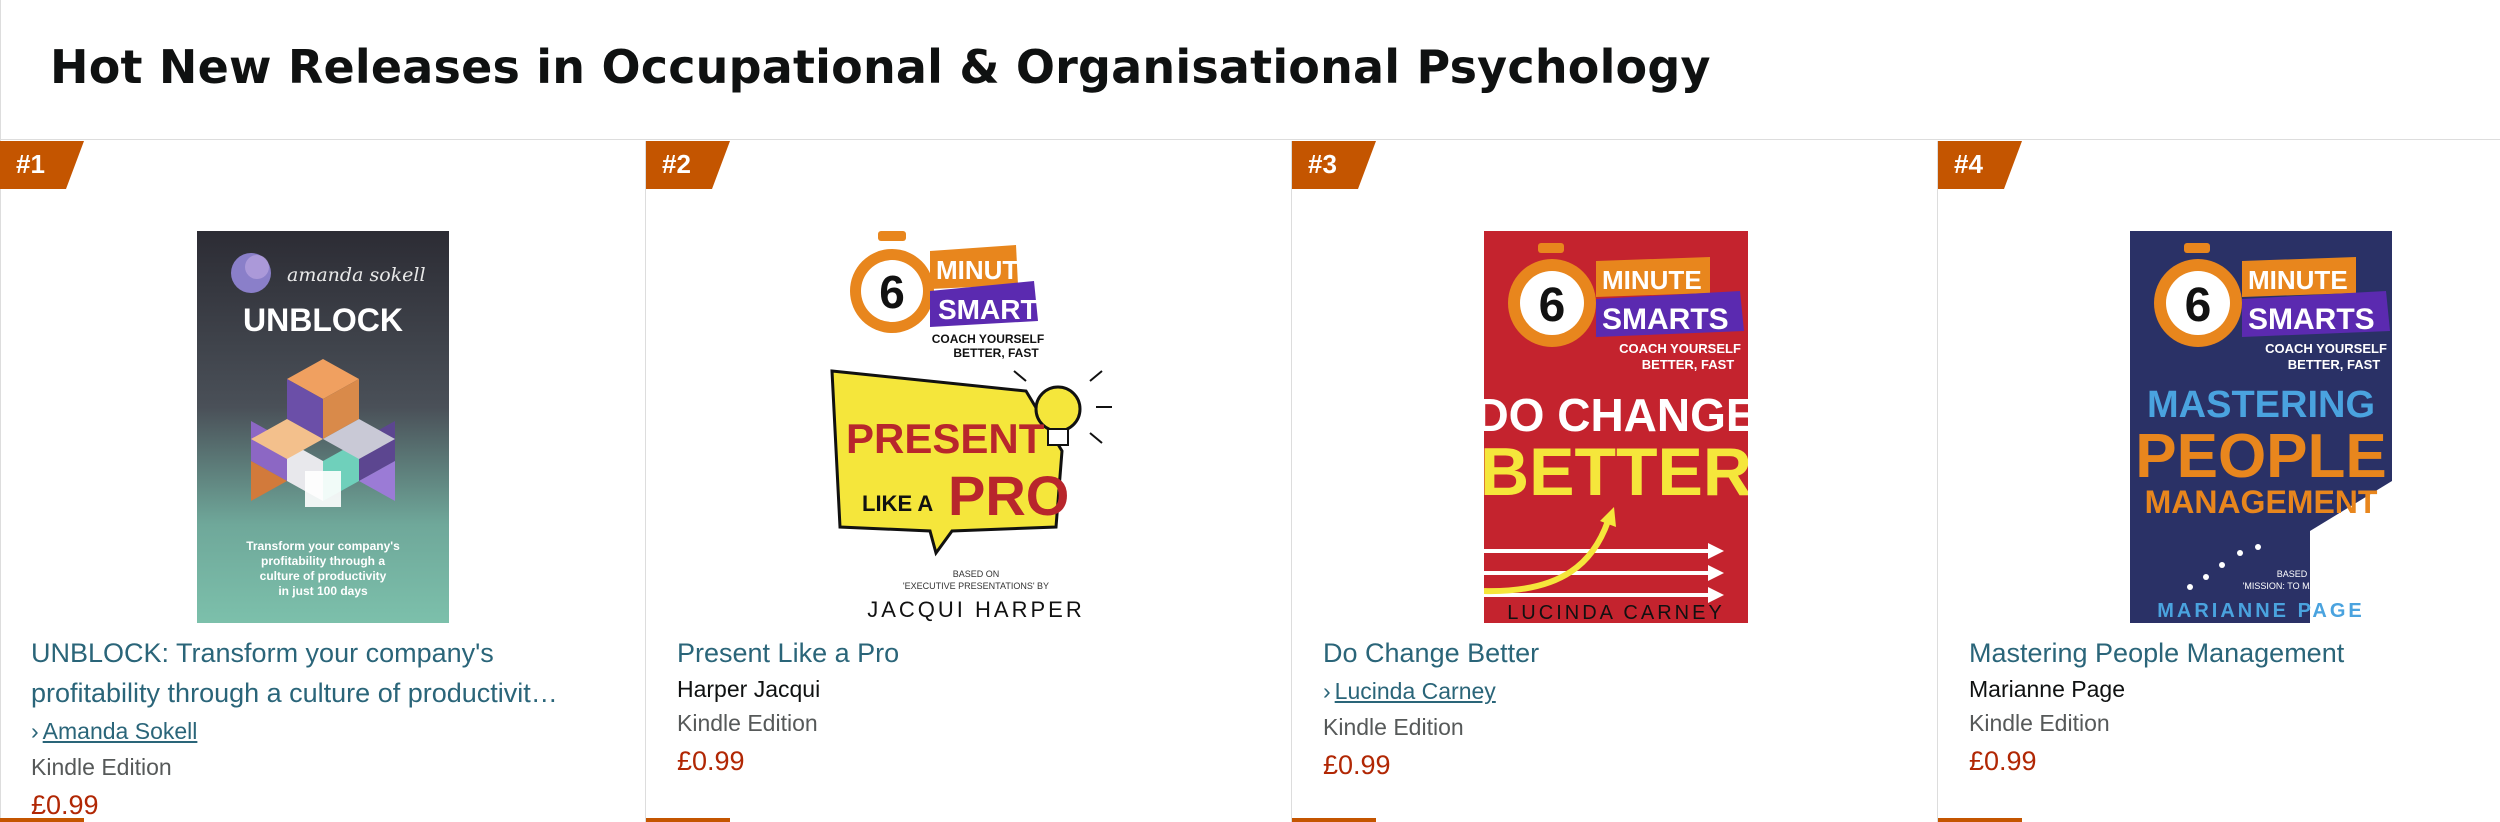  Describe the element at coordinates (323, 320) in the screenshot. I see `cover-heading: UNBLOCK` at that location.